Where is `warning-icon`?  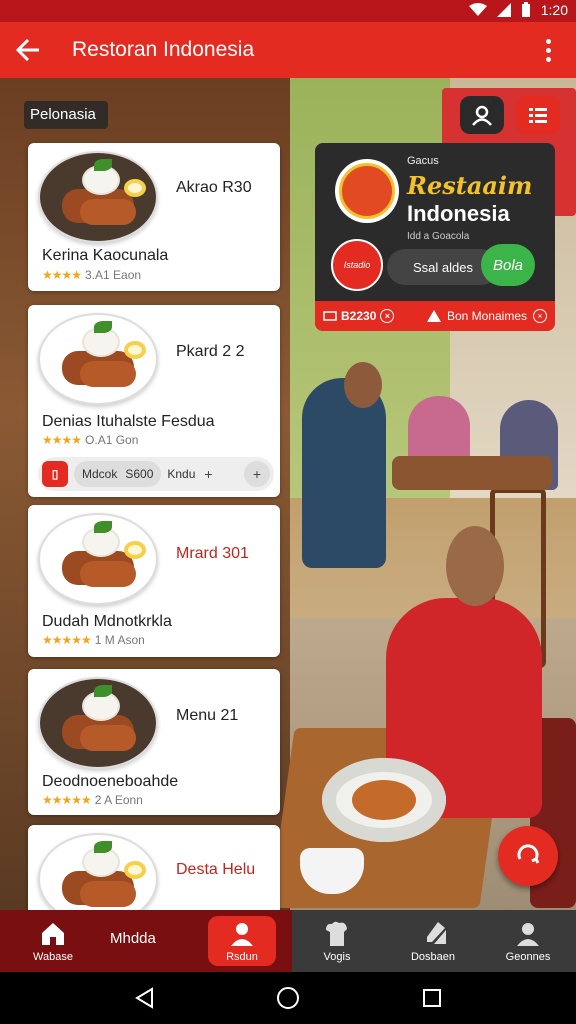 warning-icon is located at coordinates (433, 316).